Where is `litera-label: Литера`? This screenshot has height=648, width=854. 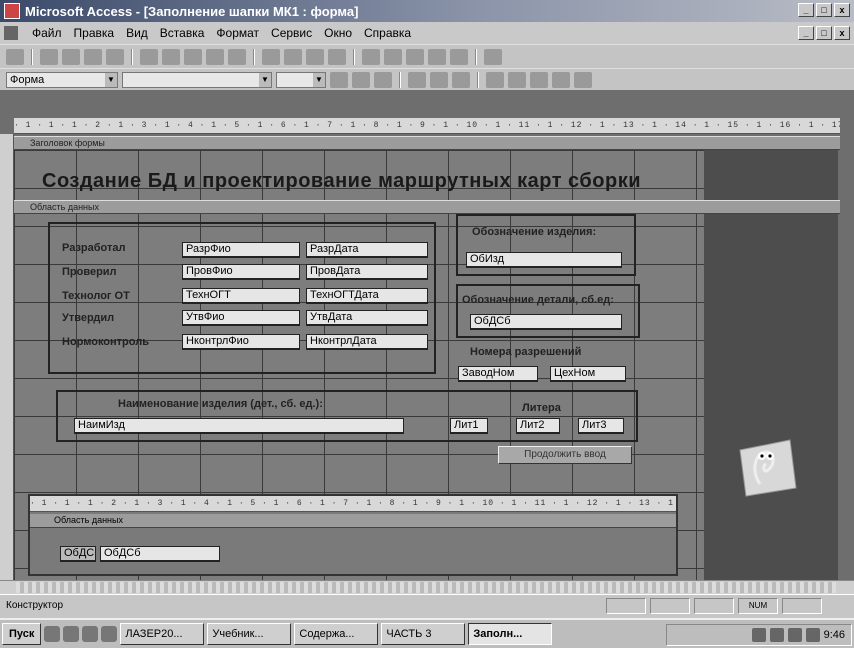 litera-label: Литера is located at coordinates (541, 408).